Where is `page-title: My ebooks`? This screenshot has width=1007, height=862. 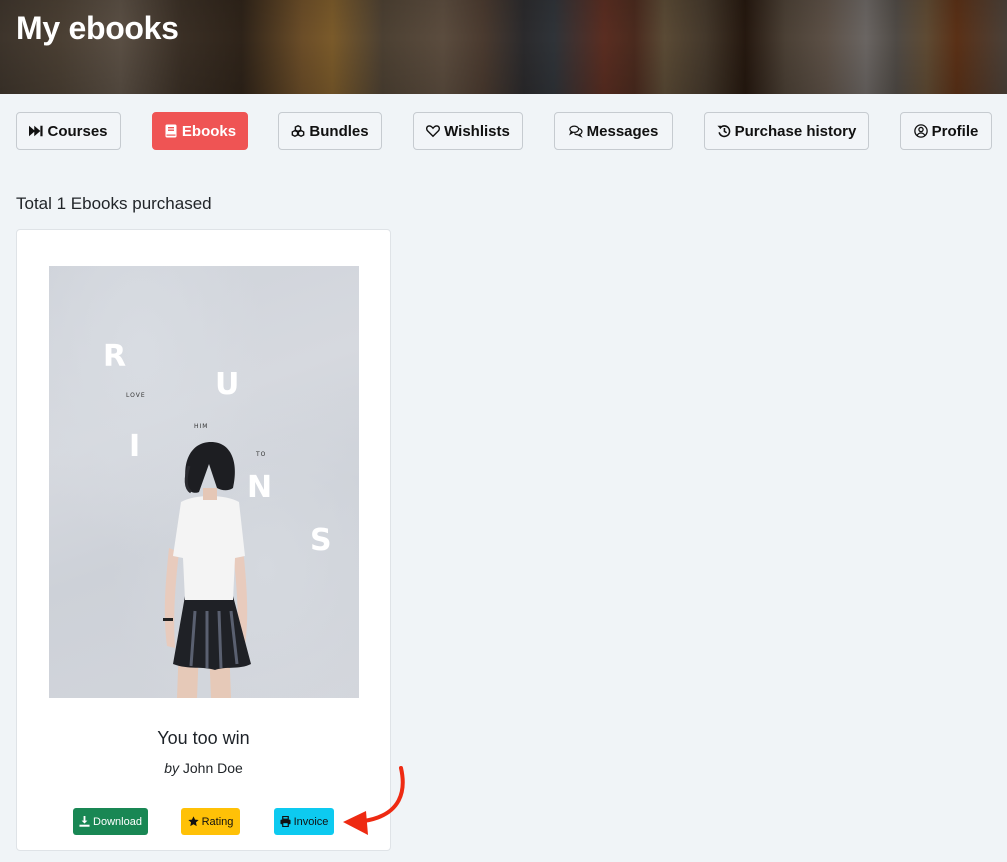 page-title: My ebooks is located at coordinates (97, 28).